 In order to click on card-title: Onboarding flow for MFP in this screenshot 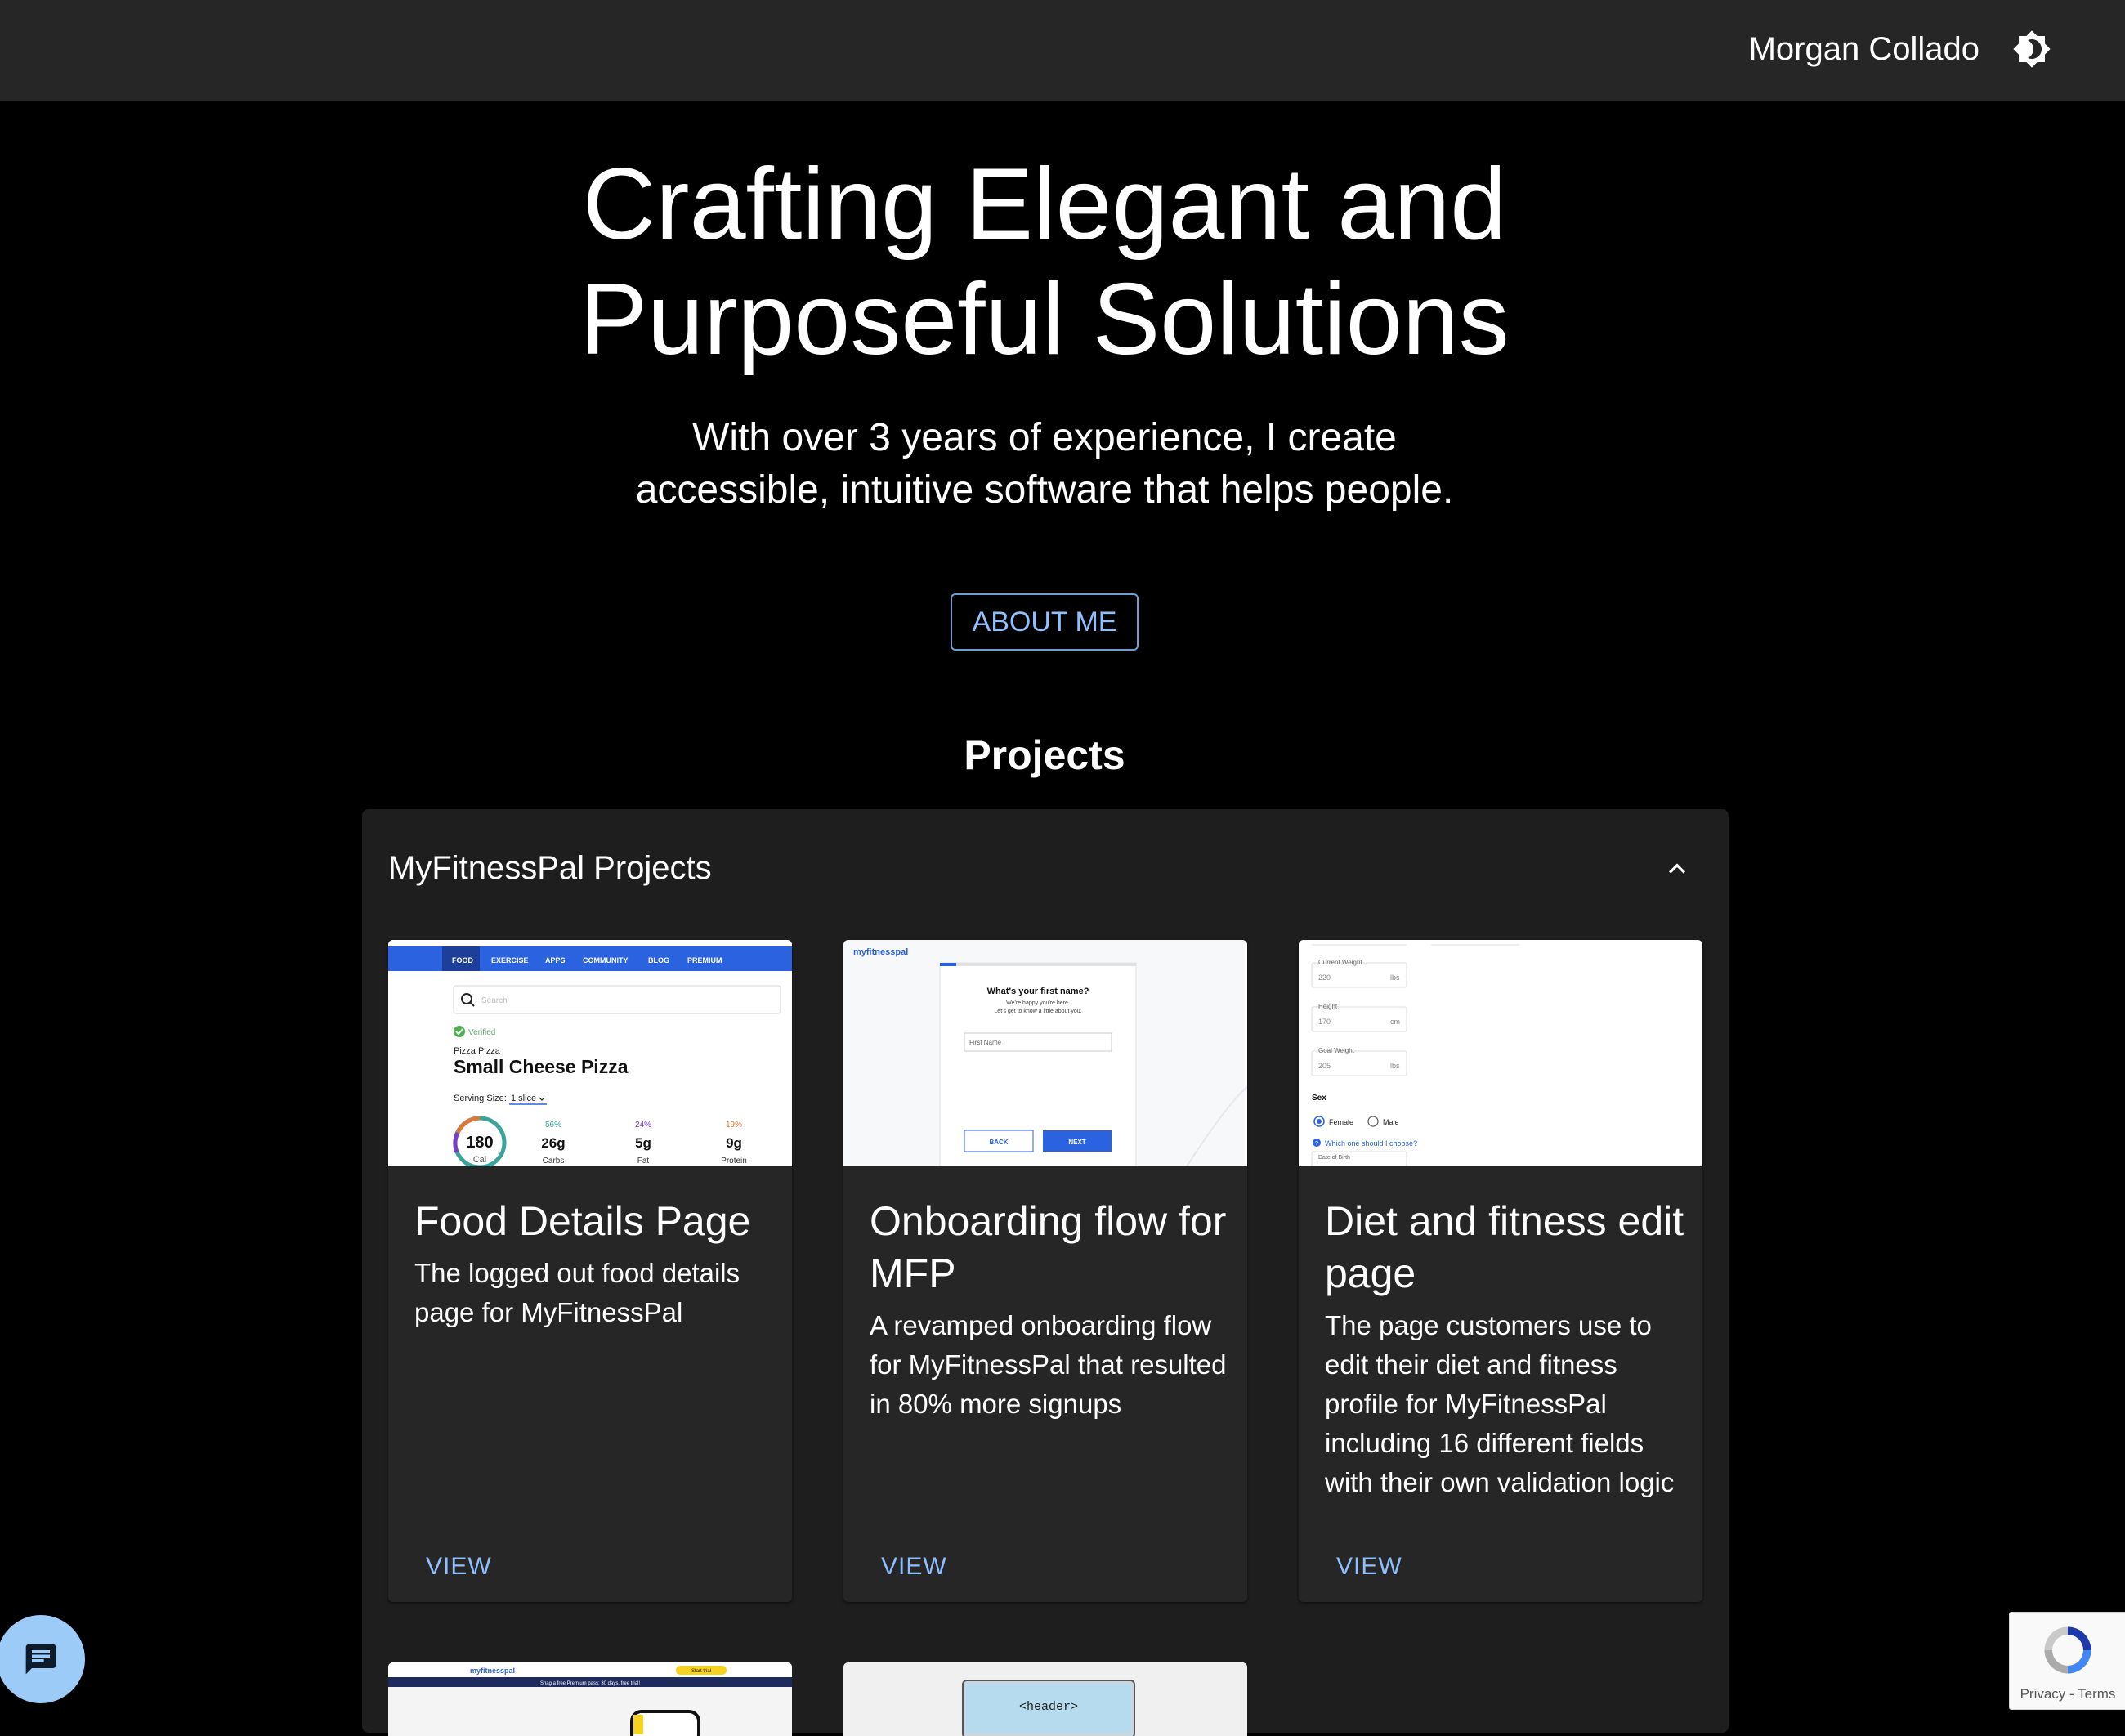, I will do `click(1048, 1247)`.